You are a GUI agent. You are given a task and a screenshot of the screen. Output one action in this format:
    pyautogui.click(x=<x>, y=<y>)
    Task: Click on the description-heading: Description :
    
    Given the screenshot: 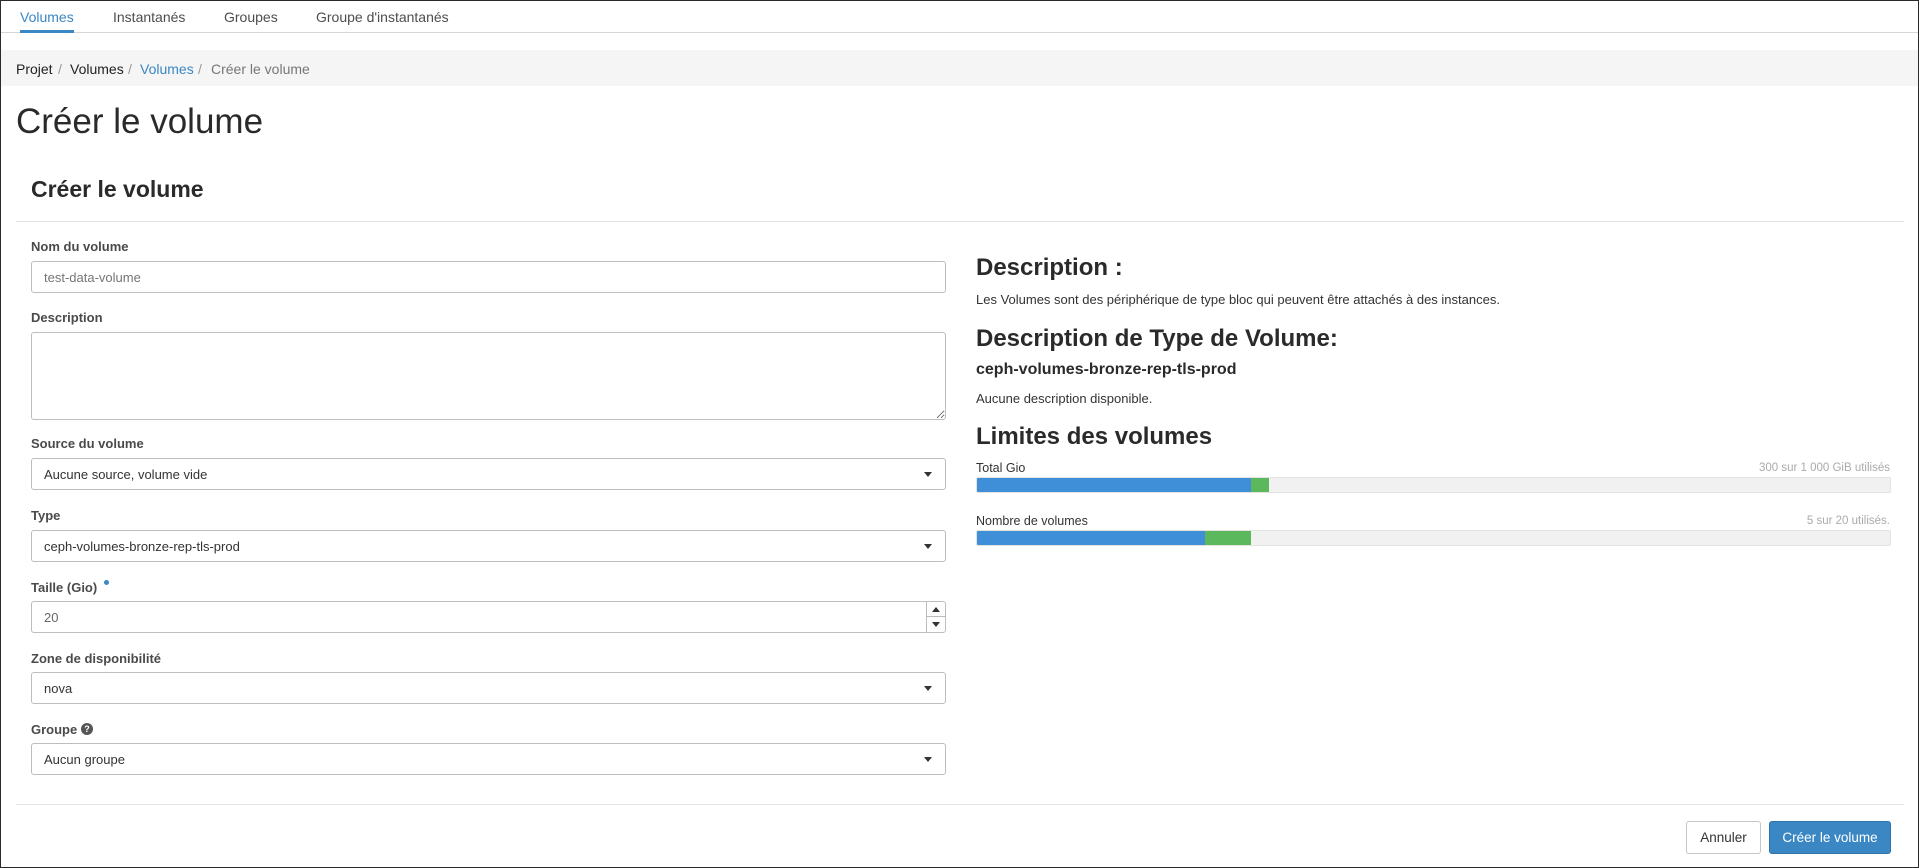 What is the action you would take?
    pyautogui.click(x=1049, y=267)
    